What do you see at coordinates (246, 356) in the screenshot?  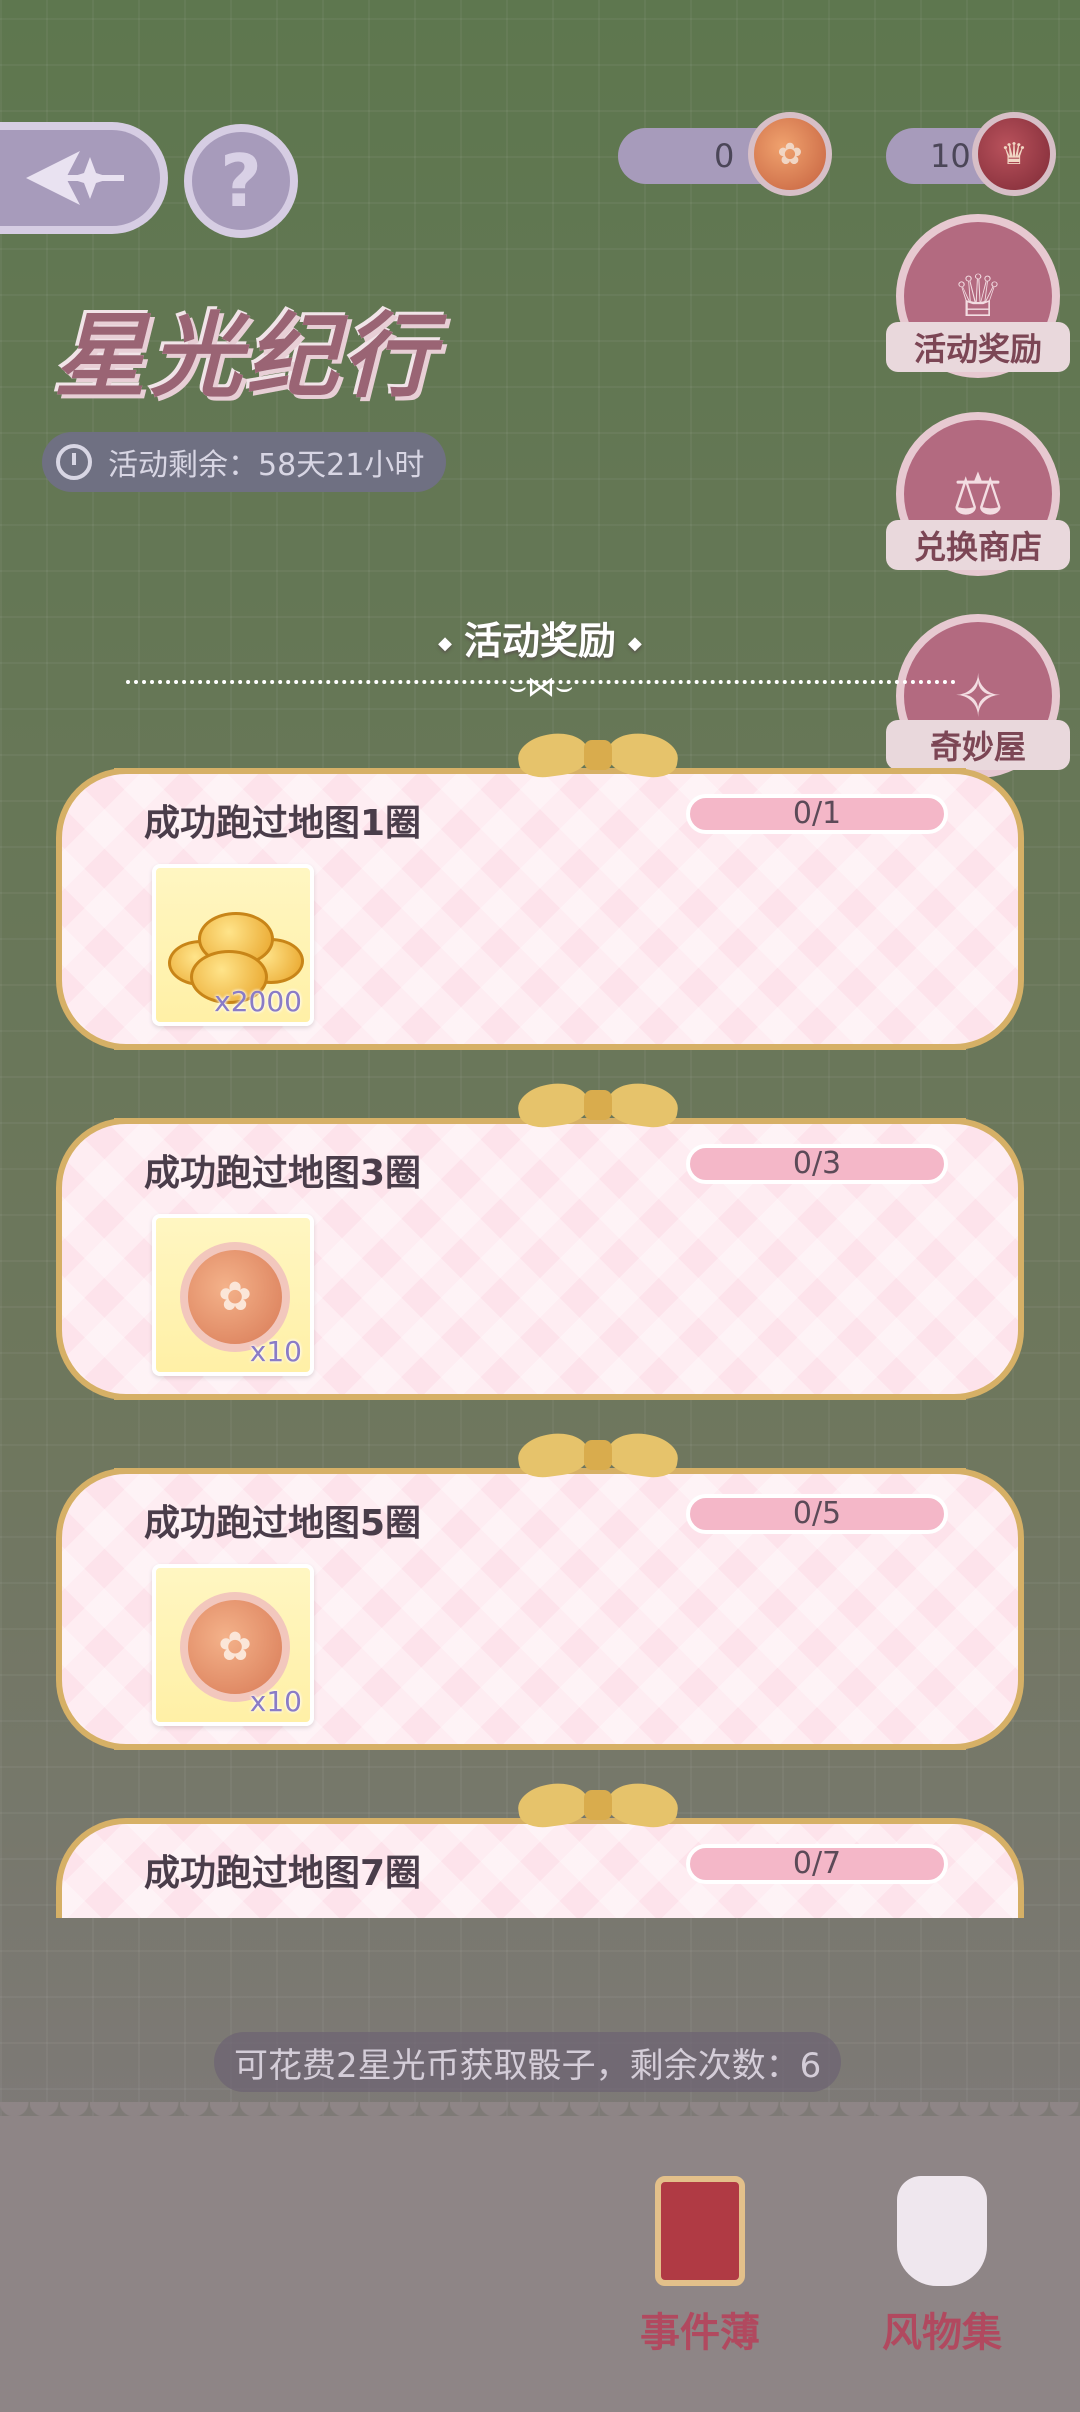 I see `event-logo: 星光纪行` at bounding box center [246, 356].